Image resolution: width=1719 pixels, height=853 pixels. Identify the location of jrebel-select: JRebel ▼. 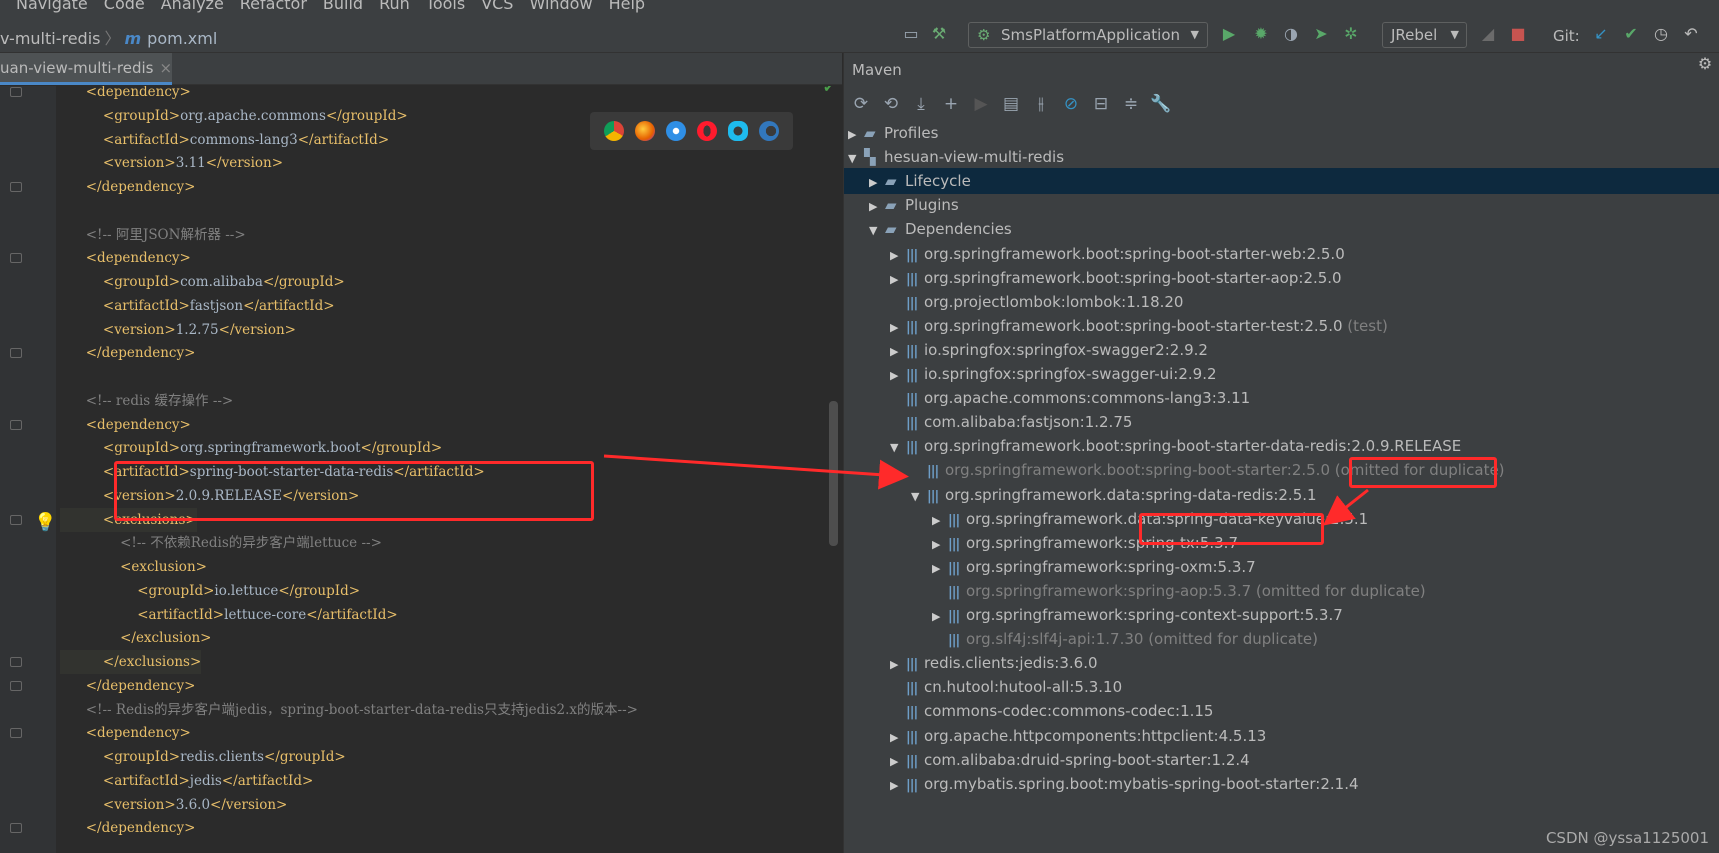
(1424, 35).